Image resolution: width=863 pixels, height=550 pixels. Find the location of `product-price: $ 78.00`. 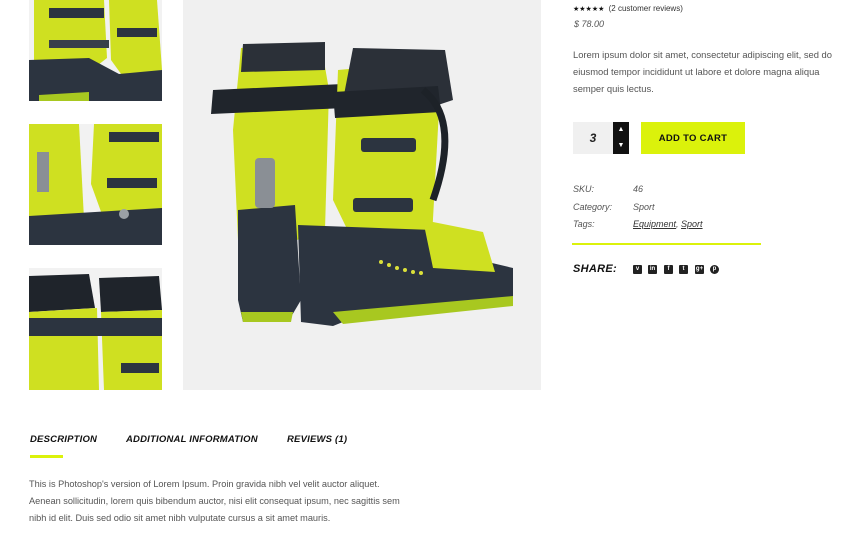

product-price: $ 78.00 is located at coordinates (589, 24).